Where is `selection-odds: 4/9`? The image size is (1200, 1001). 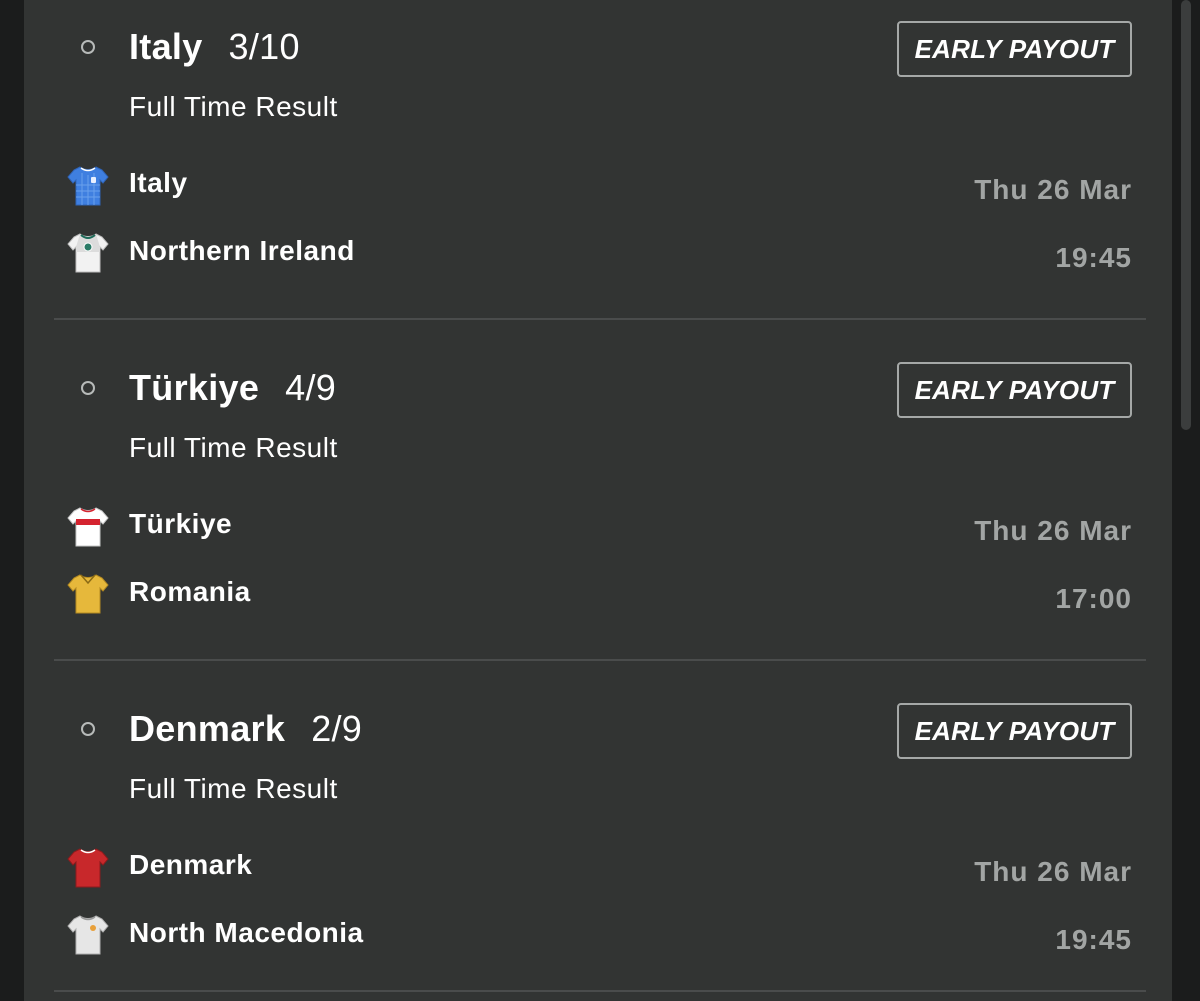 selection-odds: 4/9 is located at coordinates (311, 387).